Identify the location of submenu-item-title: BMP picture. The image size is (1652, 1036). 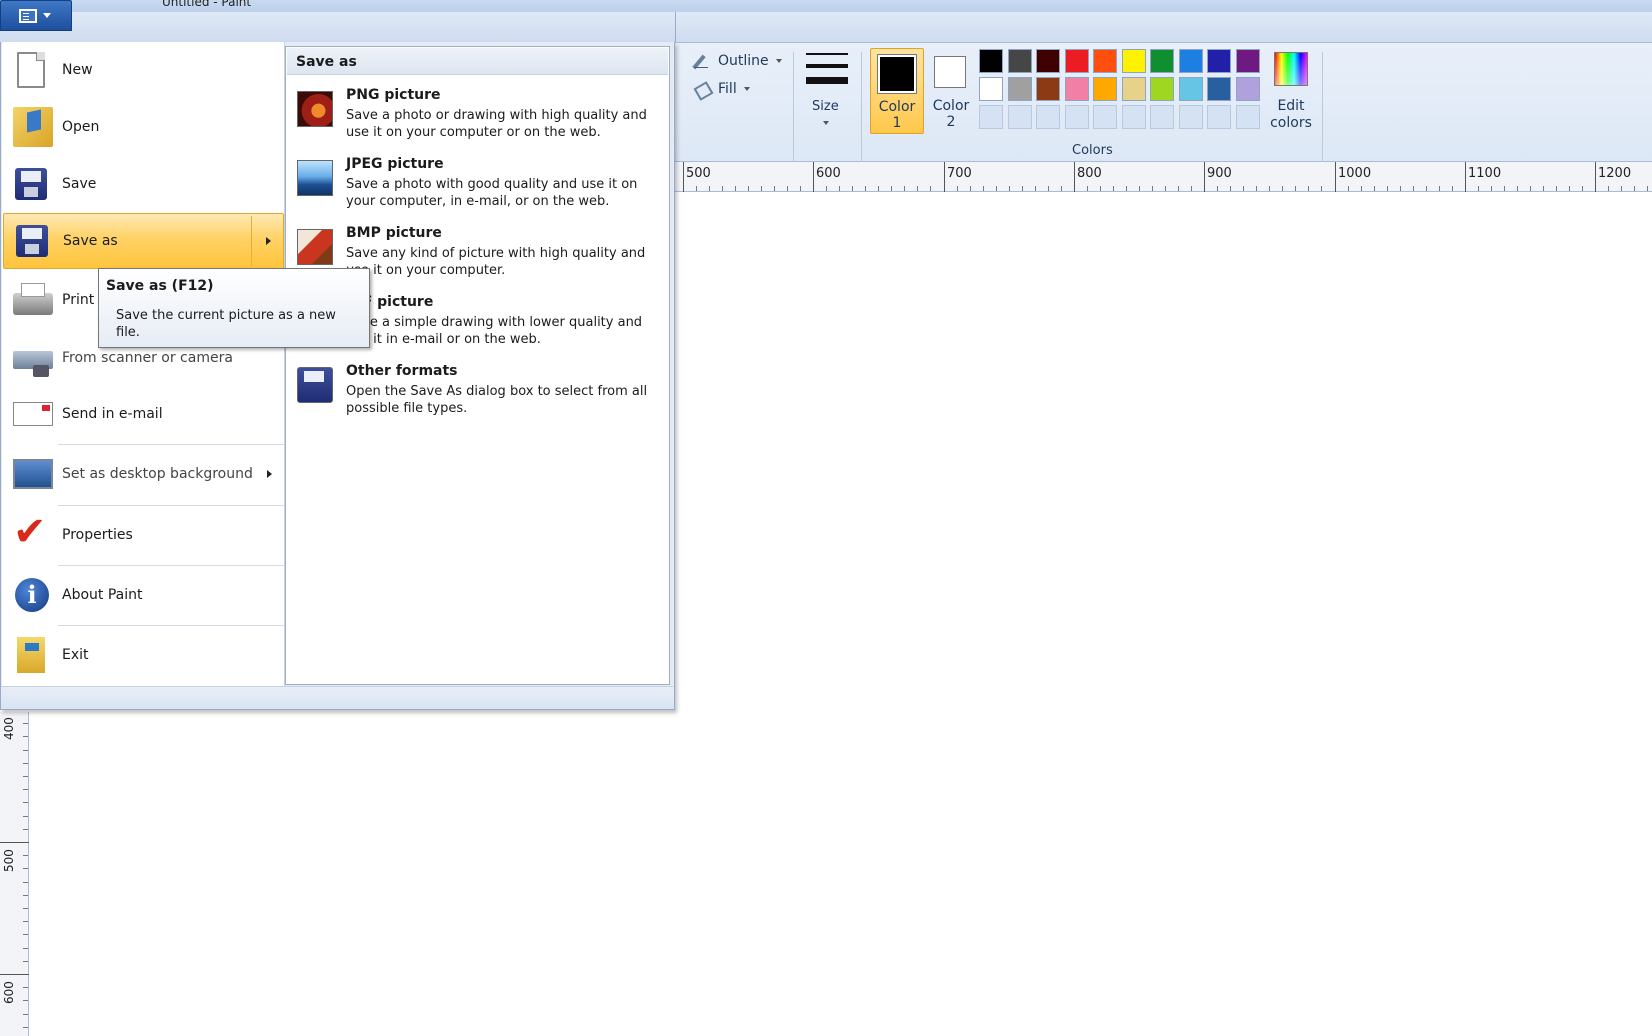
(394, 233).